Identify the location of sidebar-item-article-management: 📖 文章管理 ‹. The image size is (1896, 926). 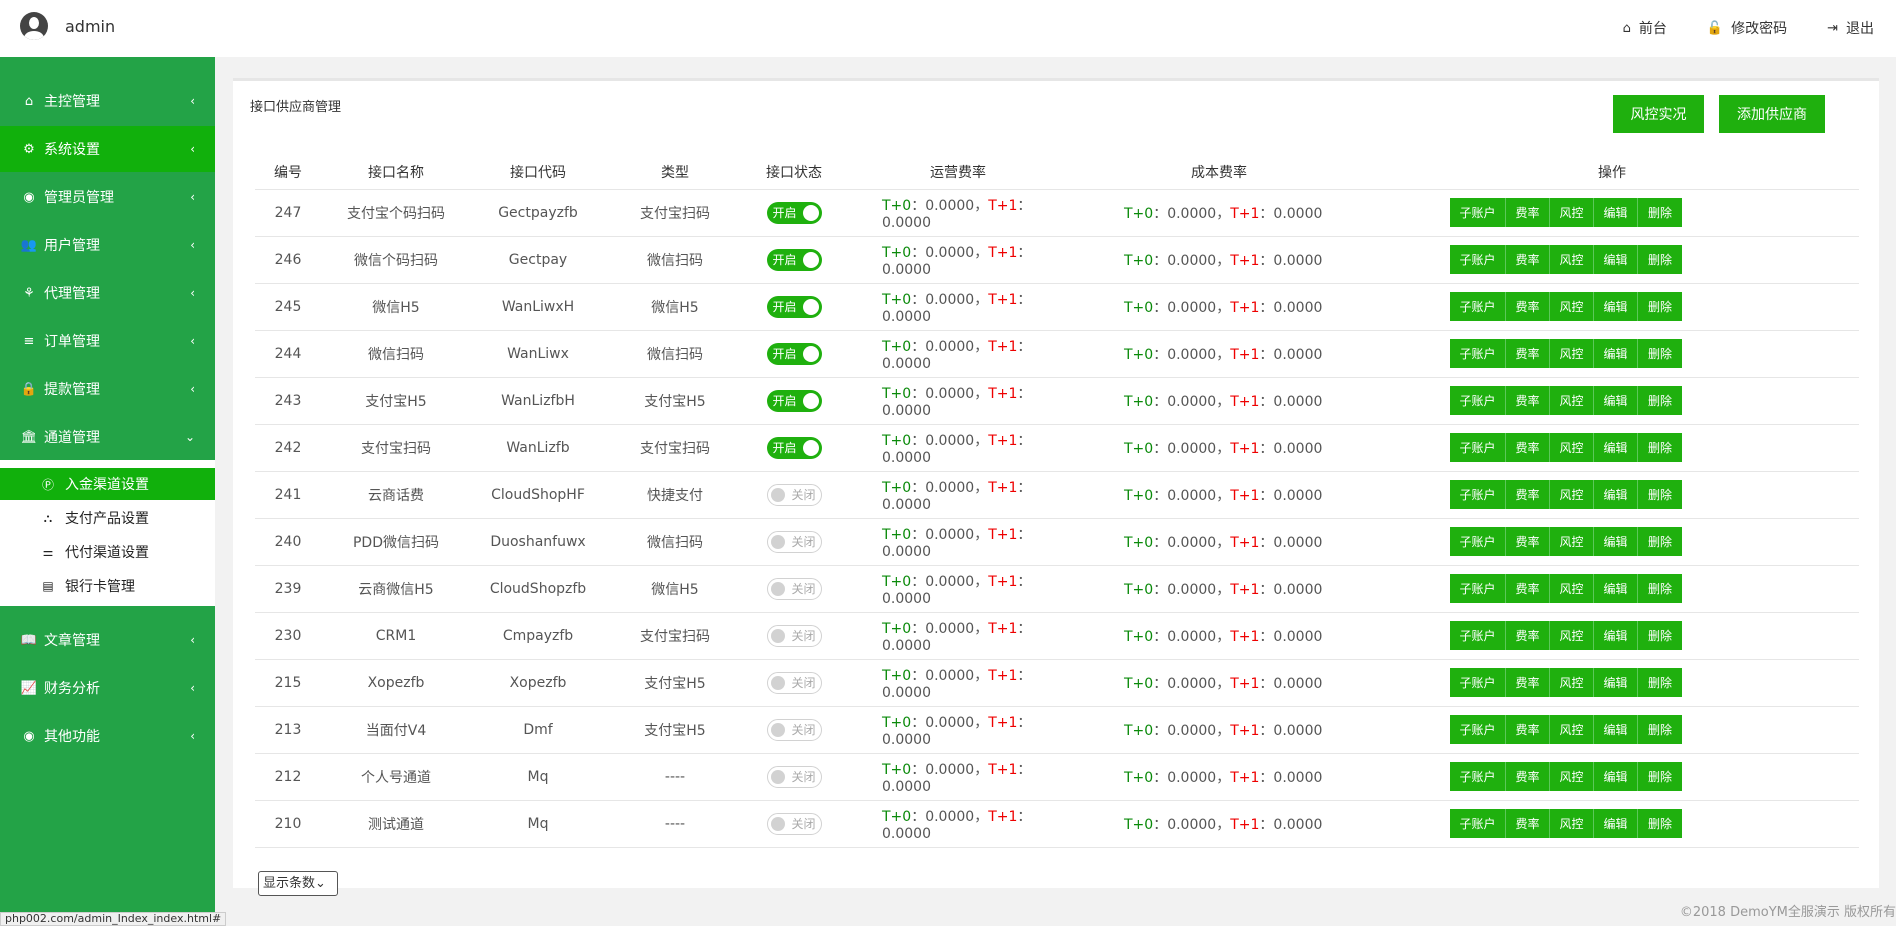
(107, 640).